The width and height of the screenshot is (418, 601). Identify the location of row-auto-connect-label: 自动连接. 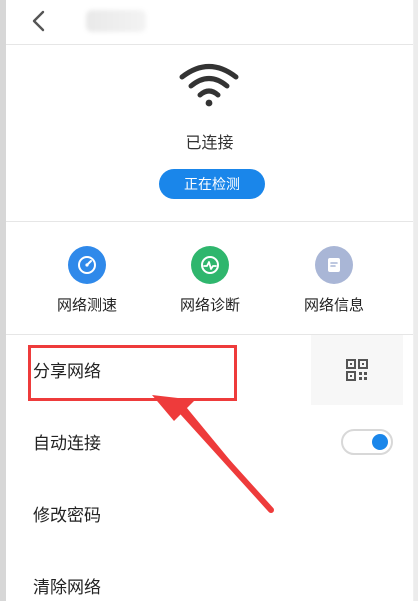
(67, 444).